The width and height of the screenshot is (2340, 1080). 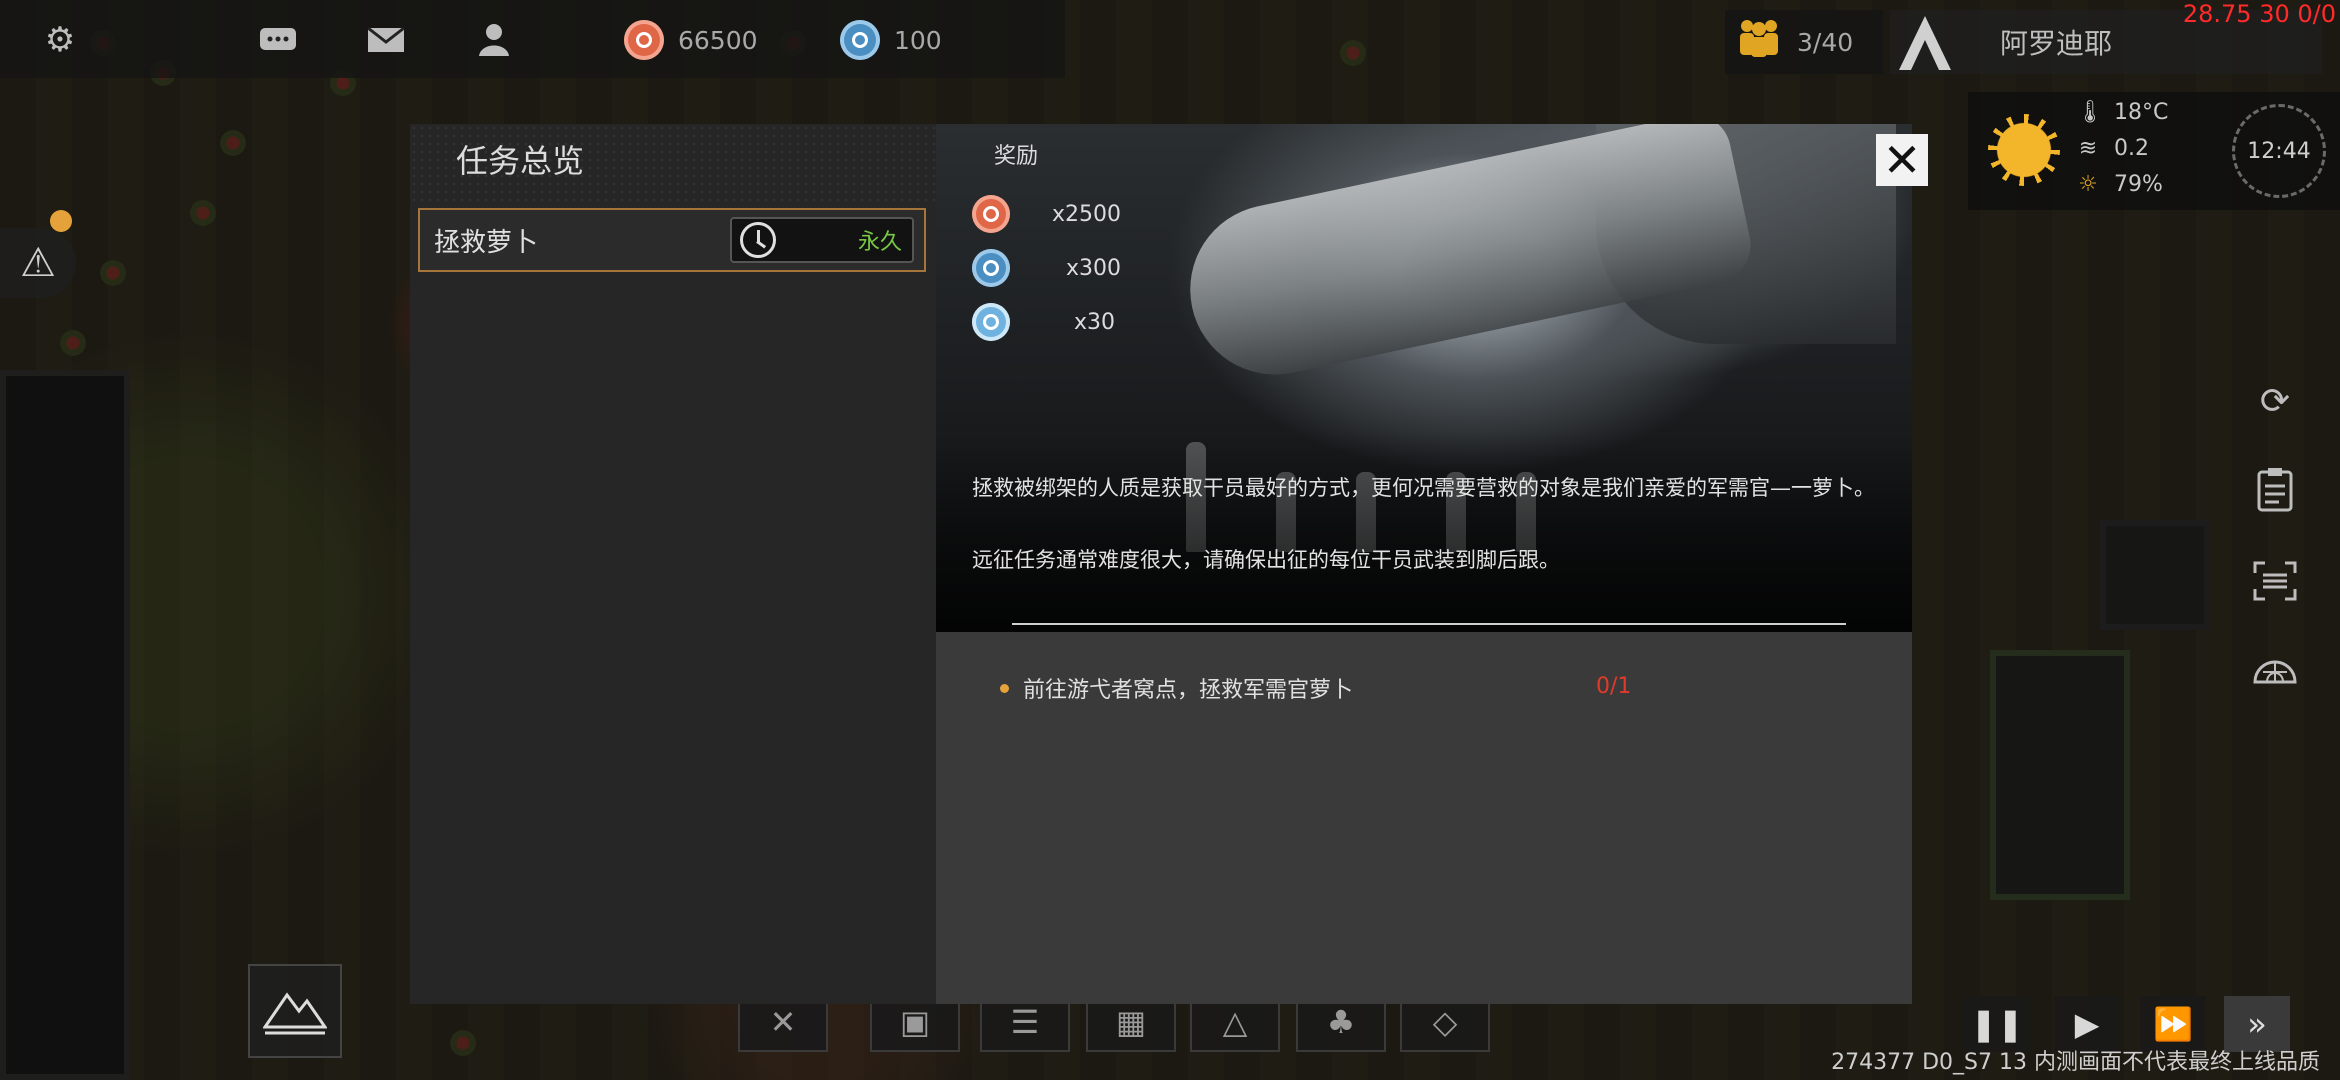 I want to click on wind-value: 0.2, so click(x=2131, y=148).